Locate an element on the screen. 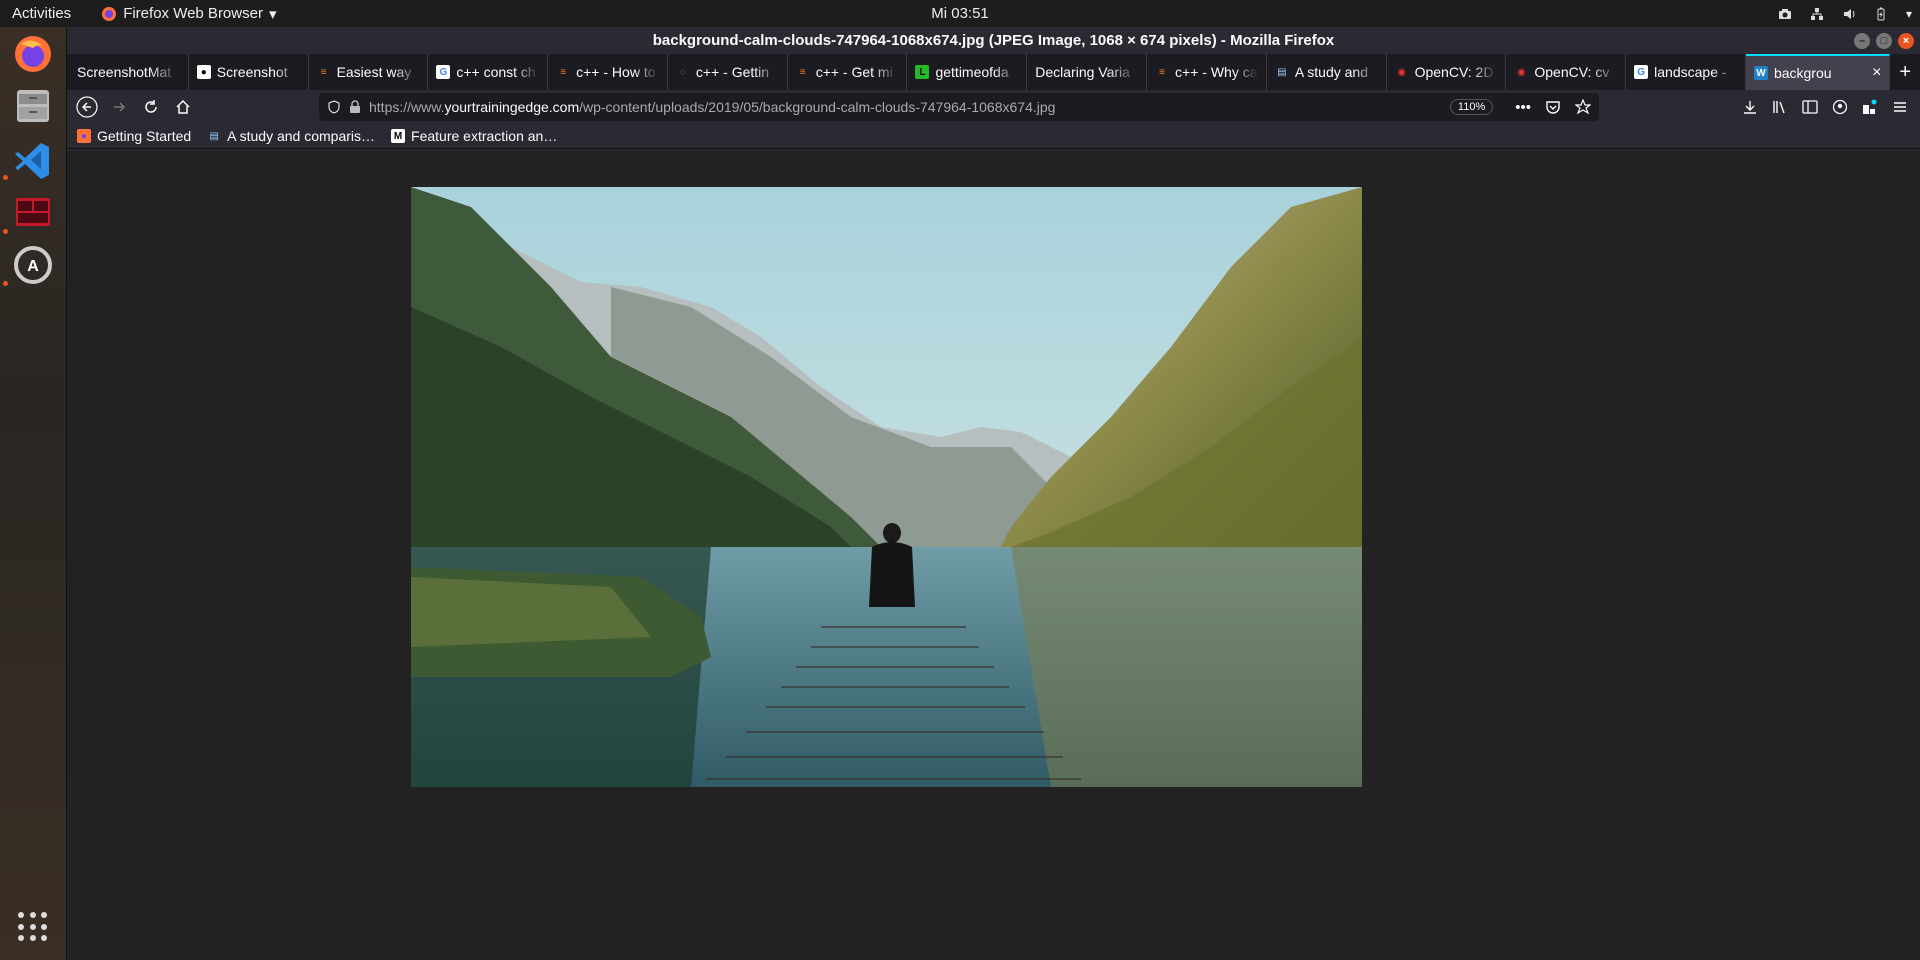 The width and height of the screenshot is (1920, 960). tab-14: Wbackgrou × is located at coordinates (1818, 72).